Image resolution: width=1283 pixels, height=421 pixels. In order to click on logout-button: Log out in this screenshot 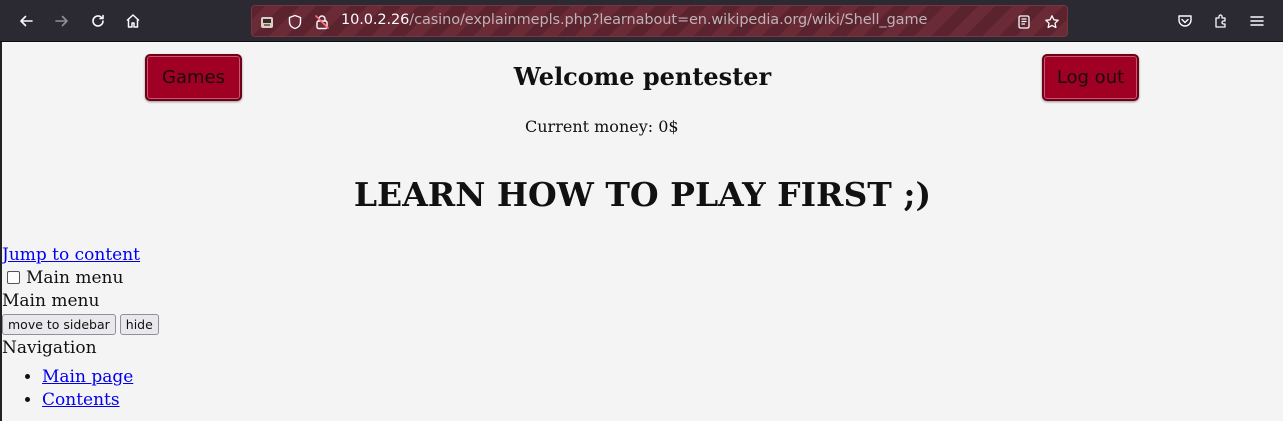, I will do `click(1090, 77)`.